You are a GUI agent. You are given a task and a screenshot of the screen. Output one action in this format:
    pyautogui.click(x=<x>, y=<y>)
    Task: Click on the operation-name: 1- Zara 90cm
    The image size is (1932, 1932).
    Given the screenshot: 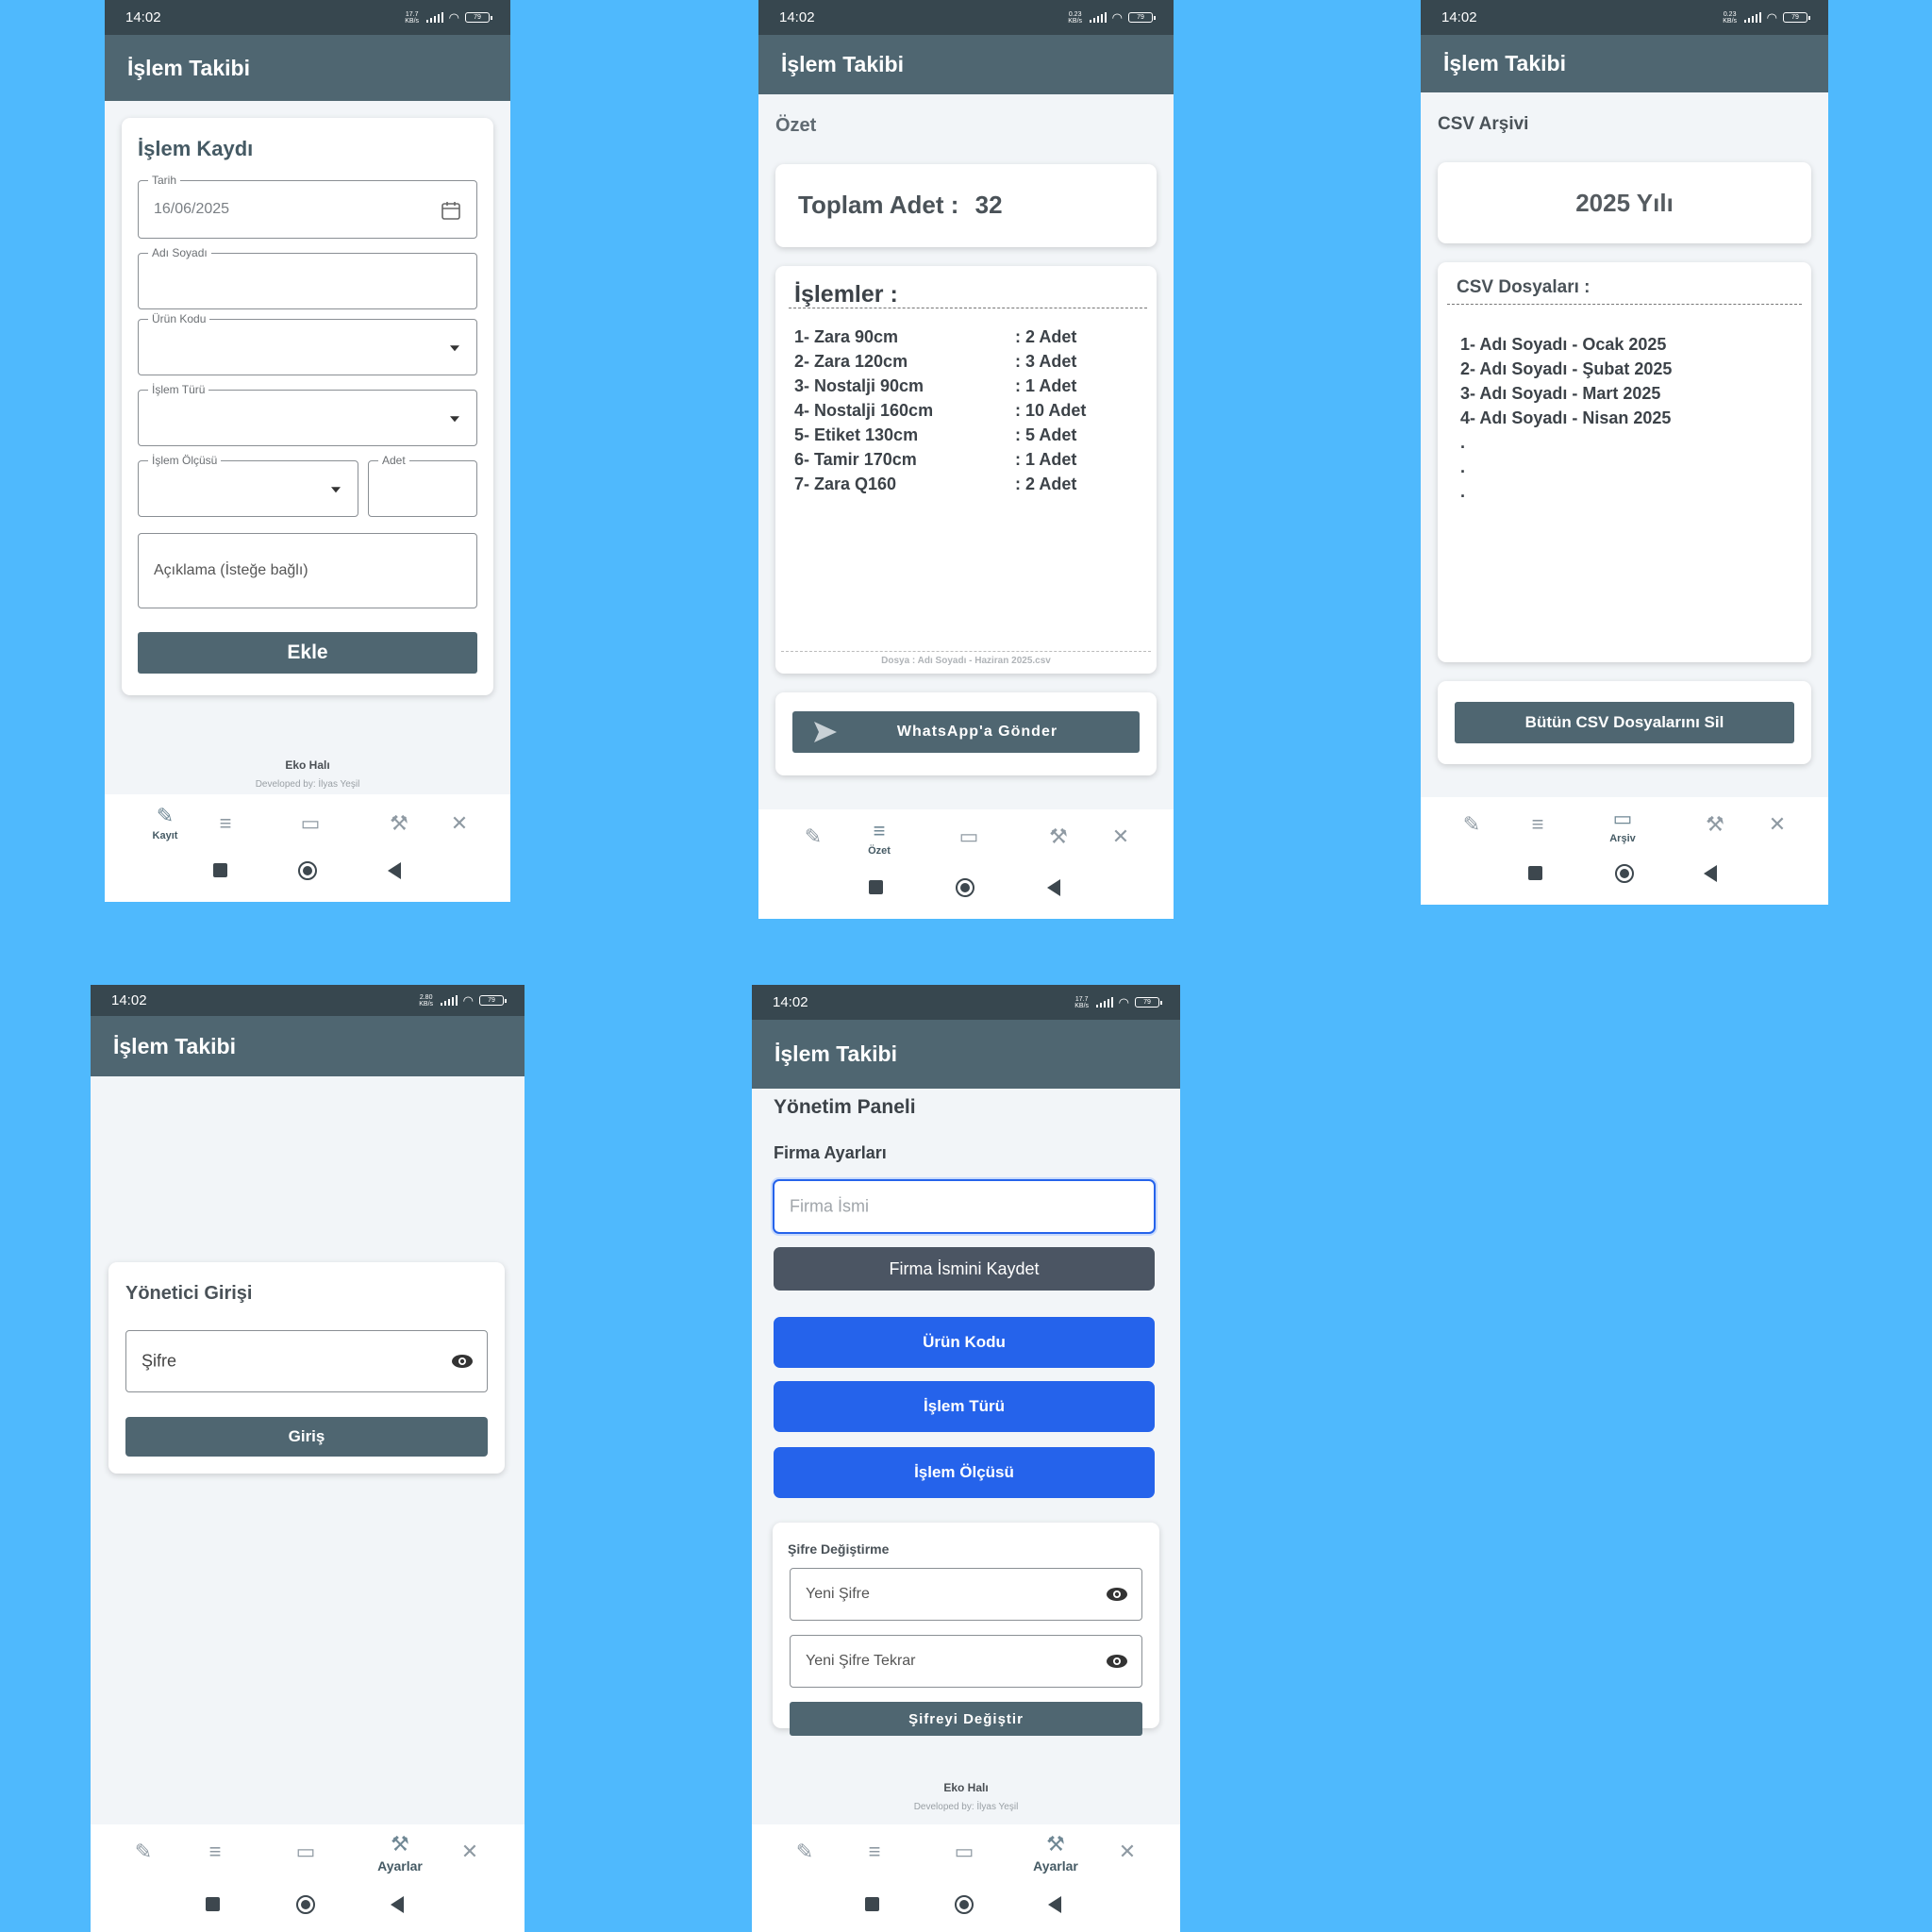 What is the action you would take?
    pyautogui.click(x=846, y=336)
    